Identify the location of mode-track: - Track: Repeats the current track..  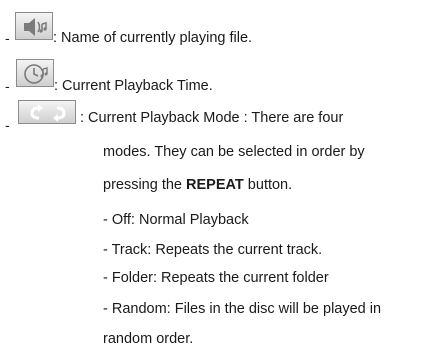
(213, 250).